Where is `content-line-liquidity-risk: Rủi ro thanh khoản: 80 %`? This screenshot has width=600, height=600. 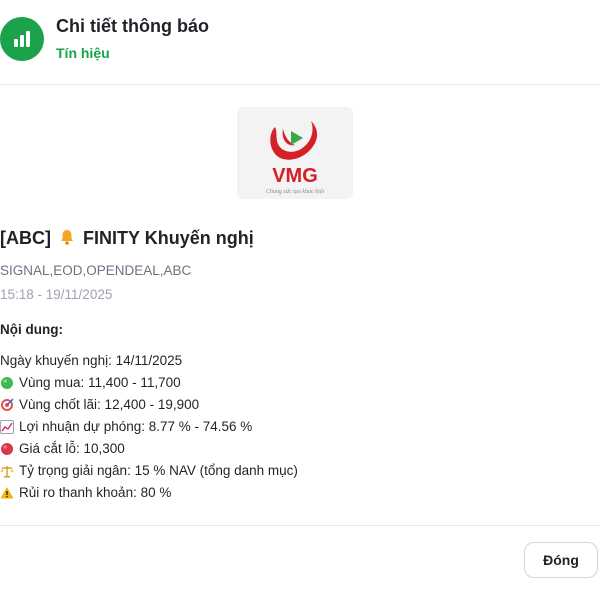 content-line-liquidity-risk: Rủi ro thanh khoản: 80 % is located at coordinates (149, 493).